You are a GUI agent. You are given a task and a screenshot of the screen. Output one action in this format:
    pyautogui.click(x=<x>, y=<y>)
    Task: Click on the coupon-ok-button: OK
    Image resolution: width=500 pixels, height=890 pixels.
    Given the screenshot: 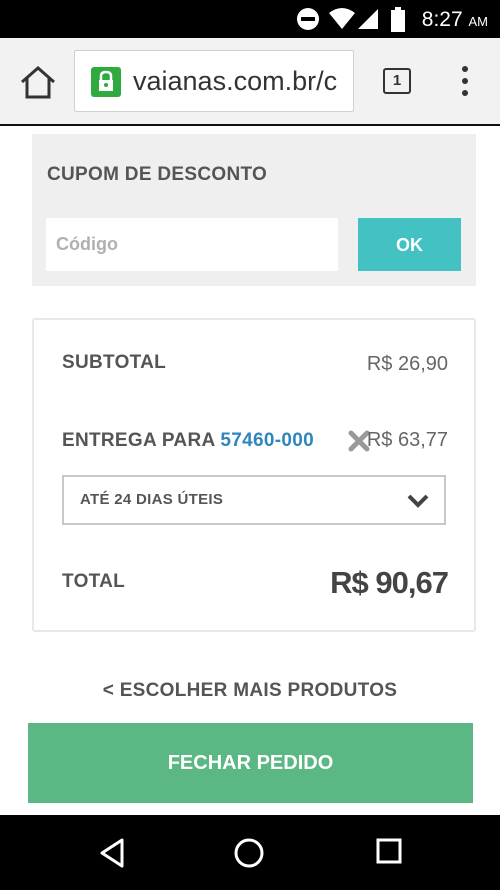 What is the action you would take?
    pyautogui.click(x=409, y=244)
    